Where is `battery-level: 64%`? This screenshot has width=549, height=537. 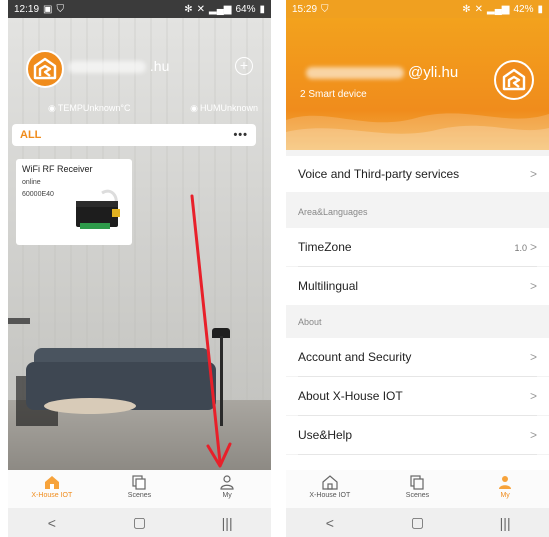
battery-level: 64% is located at coordinates (245, 9).